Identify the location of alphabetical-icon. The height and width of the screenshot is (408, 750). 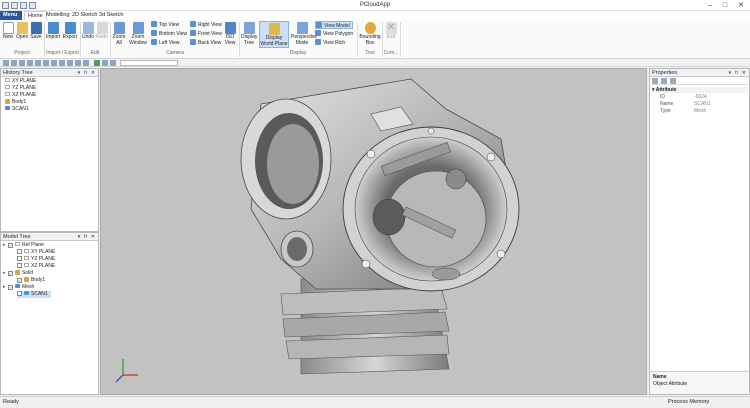
(664, 81).